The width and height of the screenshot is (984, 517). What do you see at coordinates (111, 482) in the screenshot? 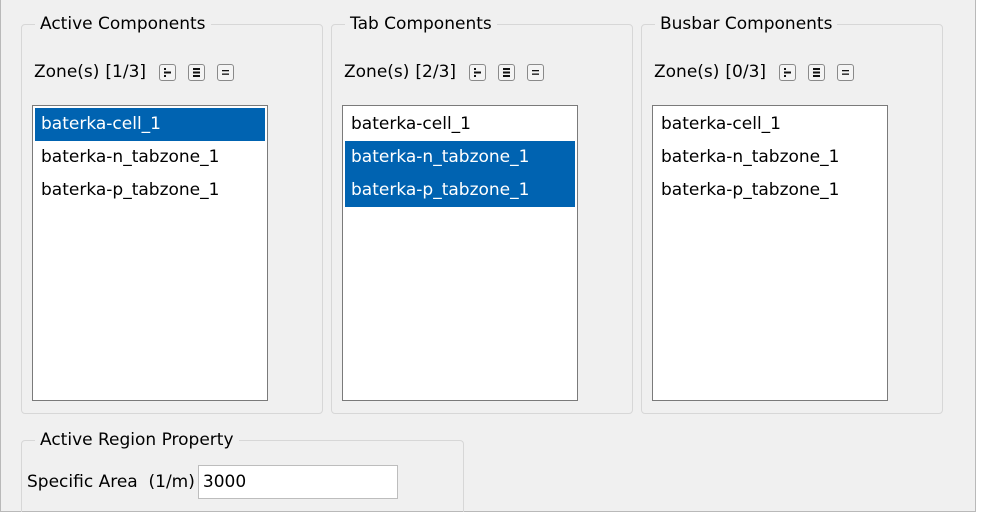
I see `specific-area-label: Specific Area (1/m)` at bounding box center [111, 482].